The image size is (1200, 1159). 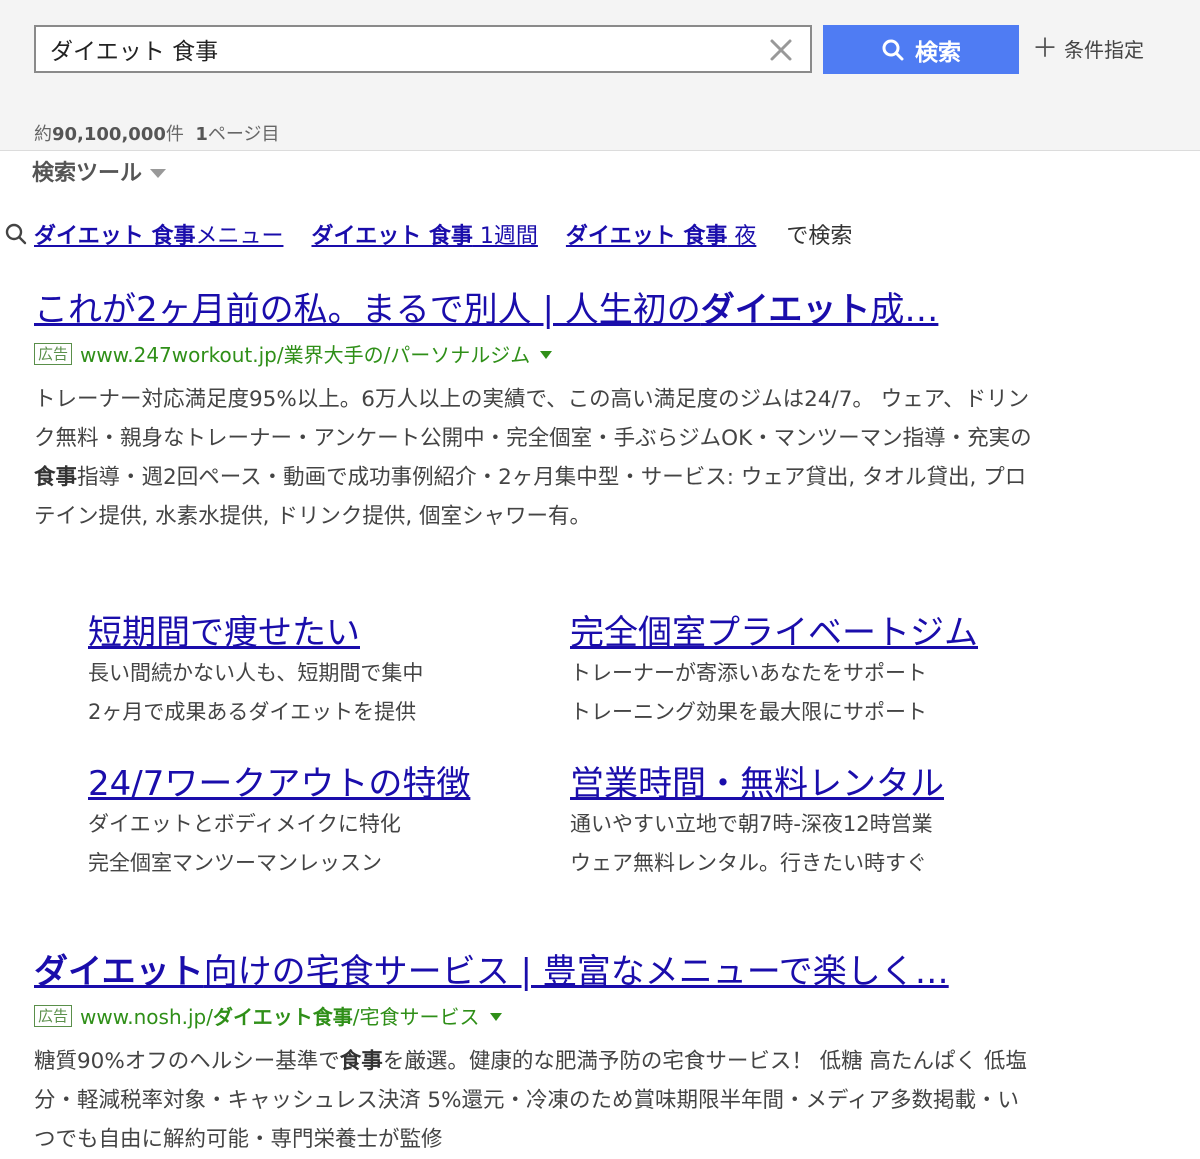 I want to click on ad-display-url: www.nosh.jp/ダイエット食事/宅食サービス, so click(x=280, y=1015).